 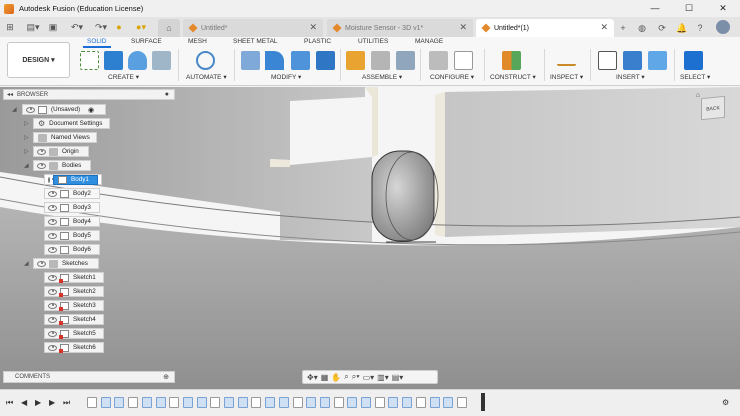 What do you see at coordinates (346, 377) in the screenshot?
I see `zoom-icon: ⌕` at bounding box center [346, 377].